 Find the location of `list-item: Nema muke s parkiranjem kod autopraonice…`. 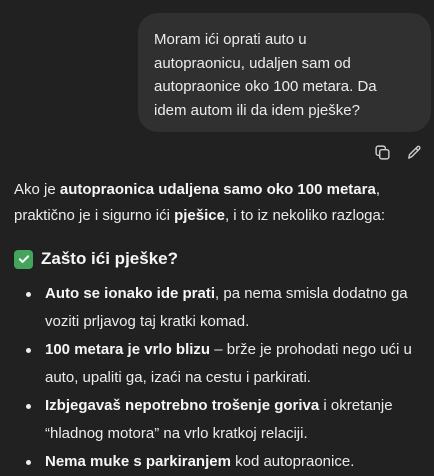

list-item: Nema muke s parkiranjem kod autopraonice… is located at coordinates (224, 462).